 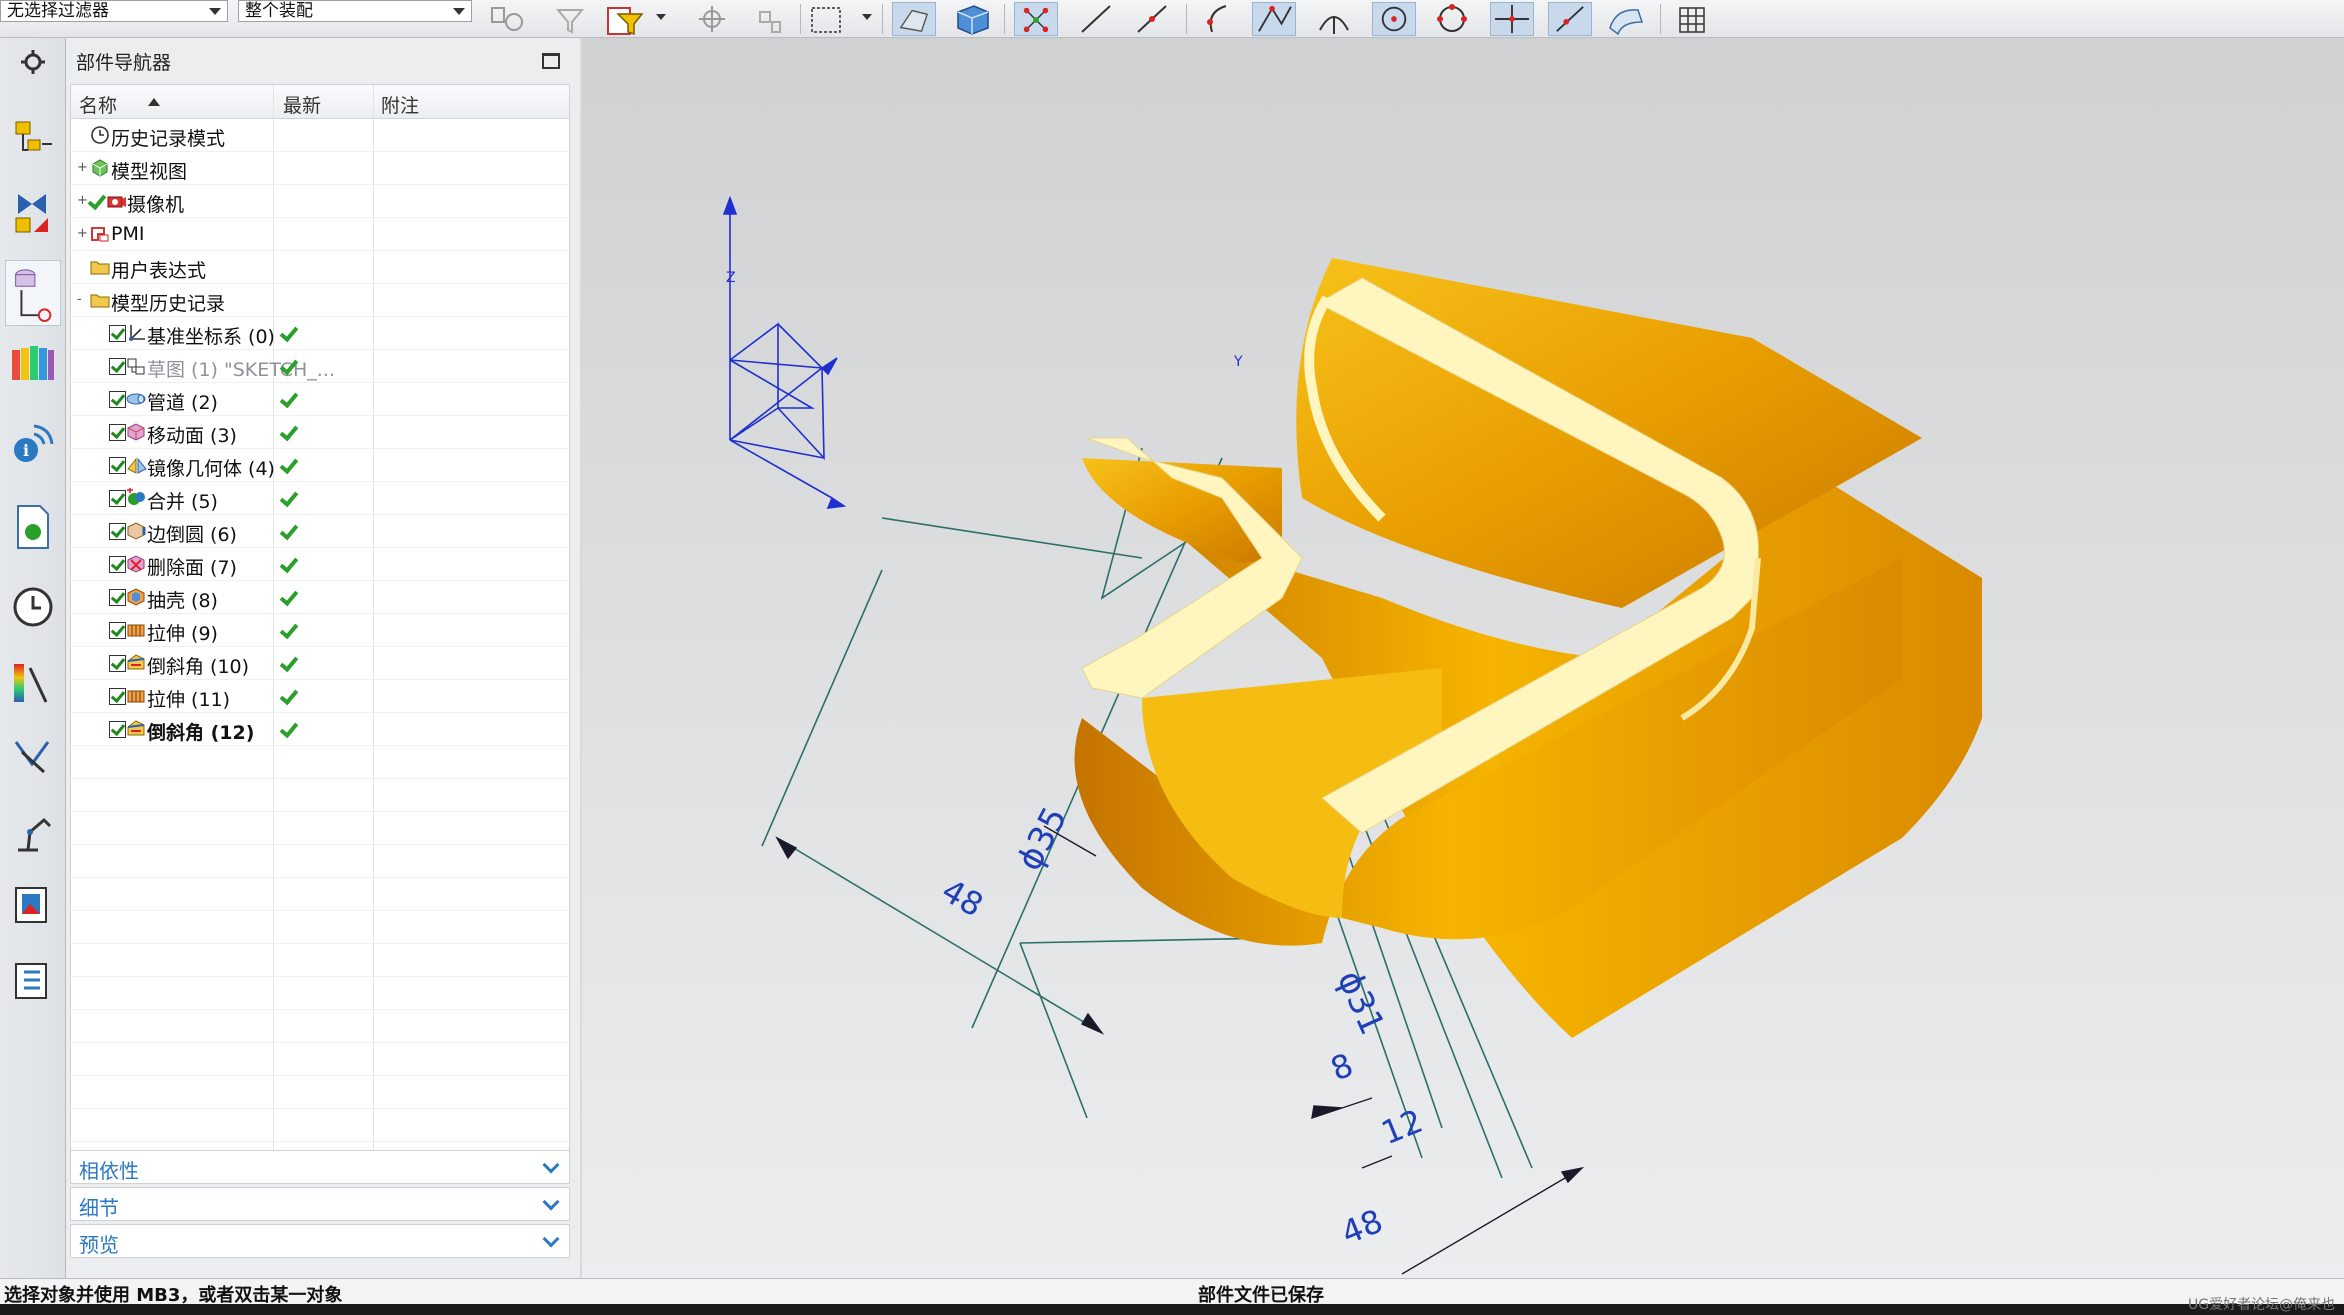 I want to click on feature-row: 边倒圆 (6), so click(x=320, y=531).